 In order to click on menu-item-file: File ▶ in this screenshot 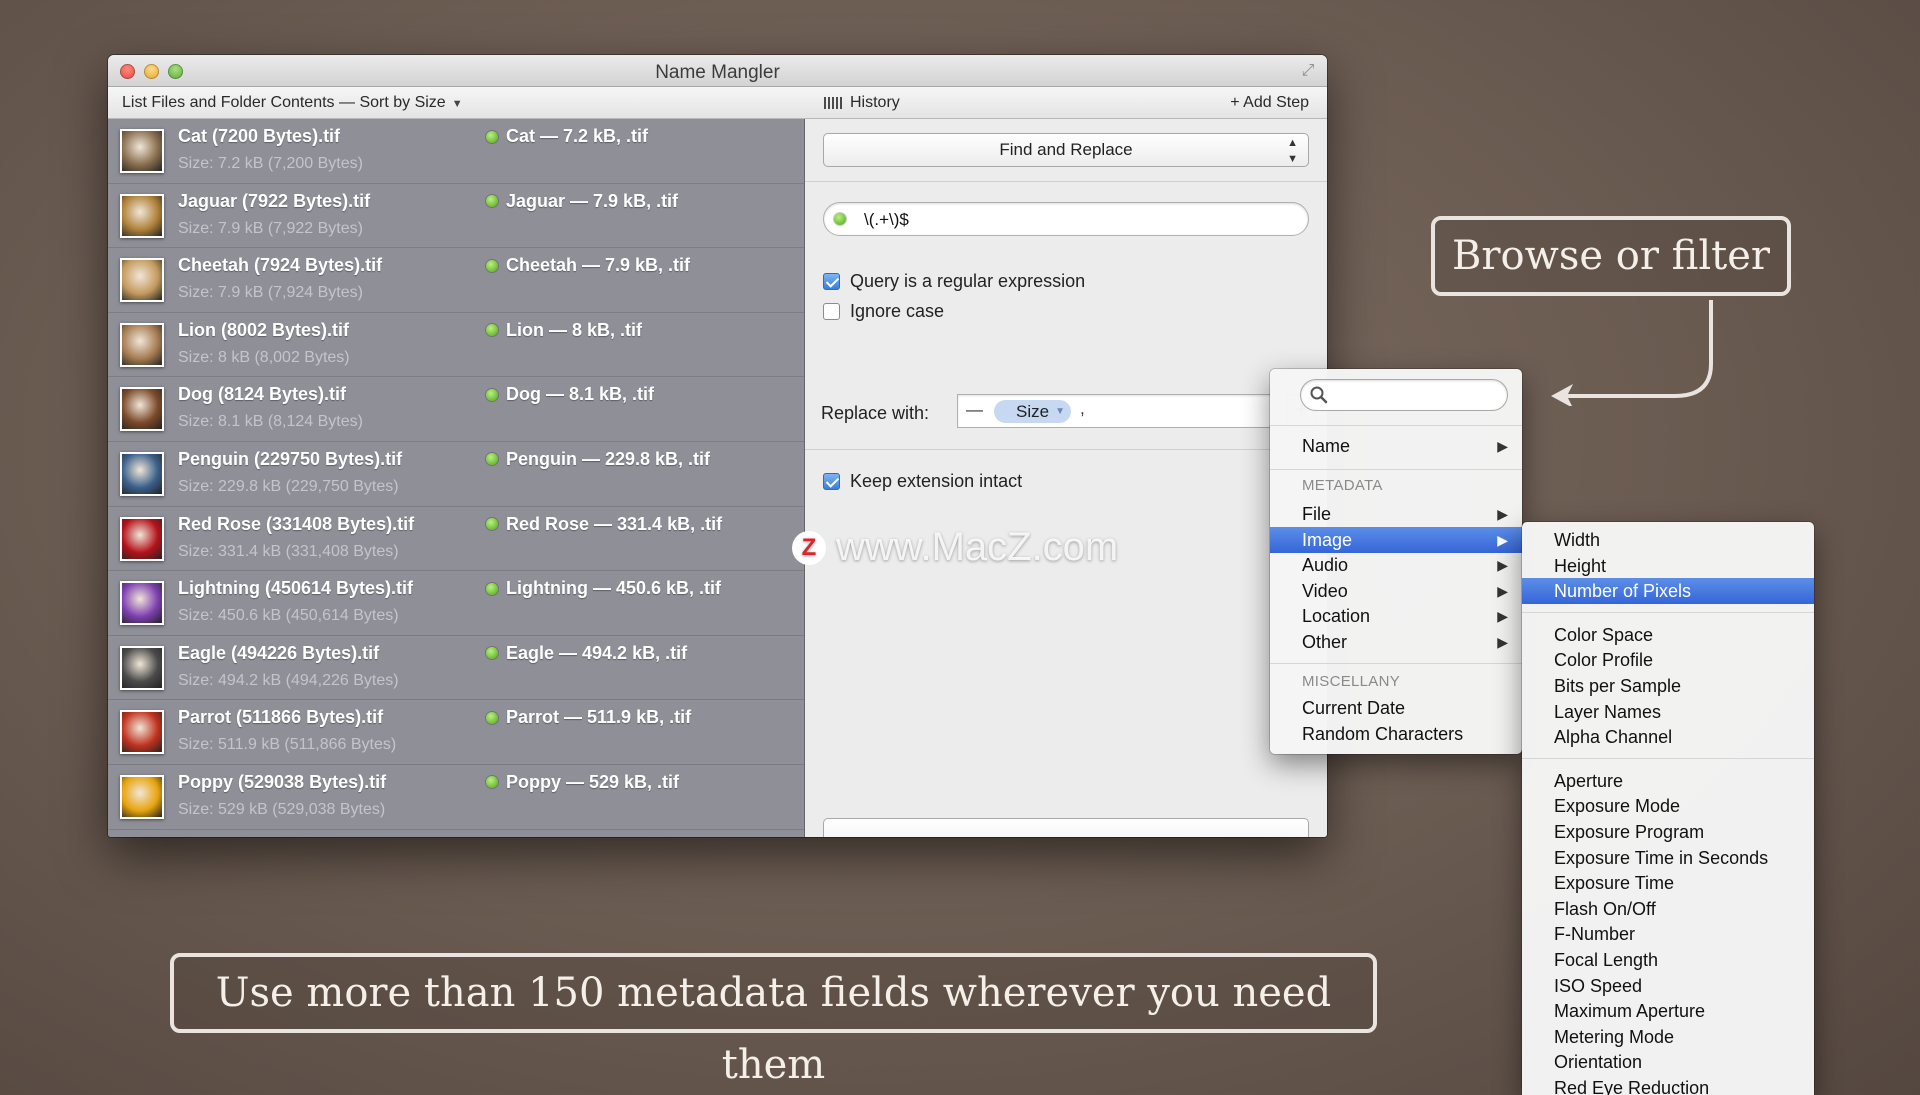, I will do `click(1396, 514)`.